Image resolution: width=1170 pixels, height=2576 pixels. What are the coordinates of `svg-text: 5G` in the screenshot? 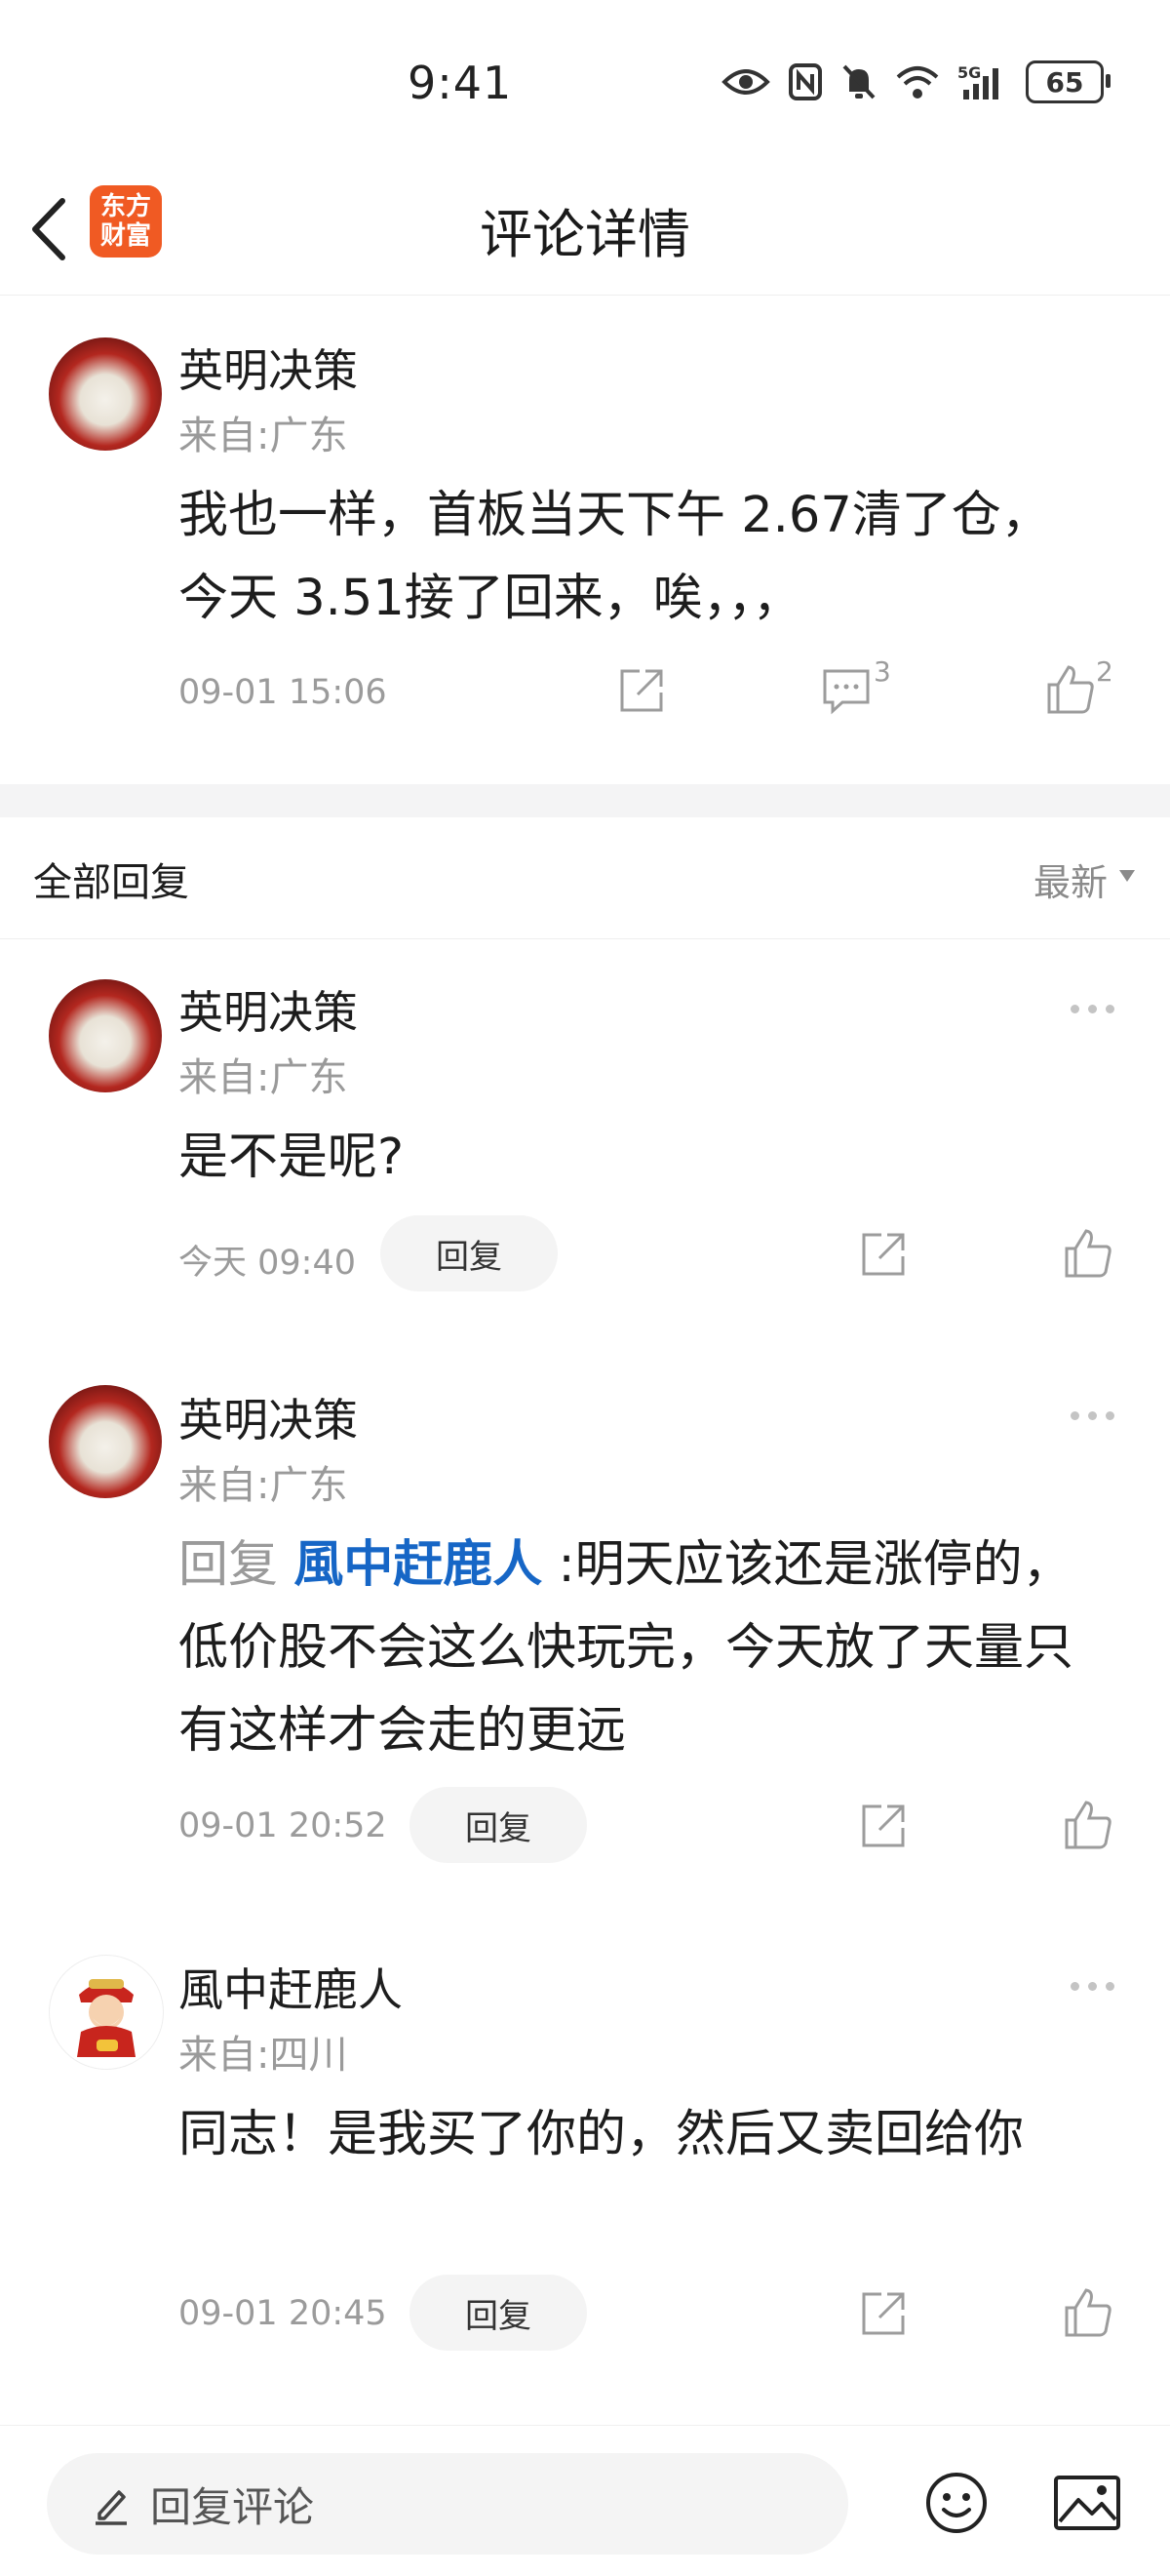 It's located at (969, 72).